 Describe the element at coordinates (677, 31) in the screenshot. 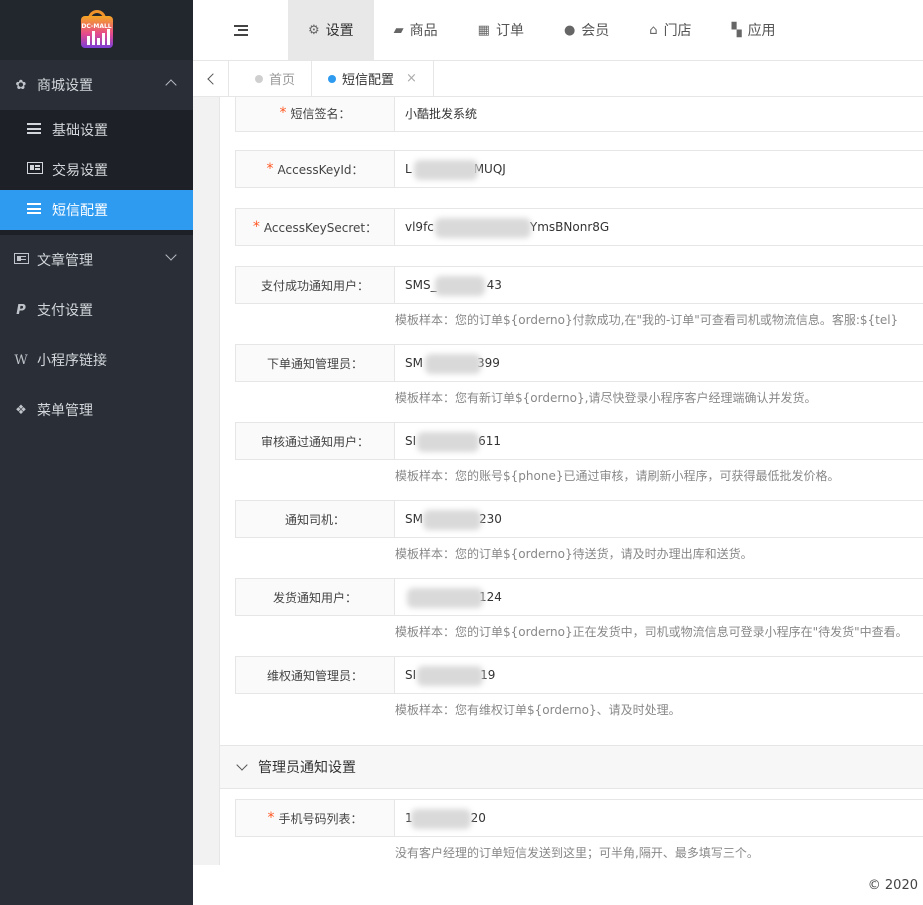

I see `topnav-tab-label: 门店` at that location.